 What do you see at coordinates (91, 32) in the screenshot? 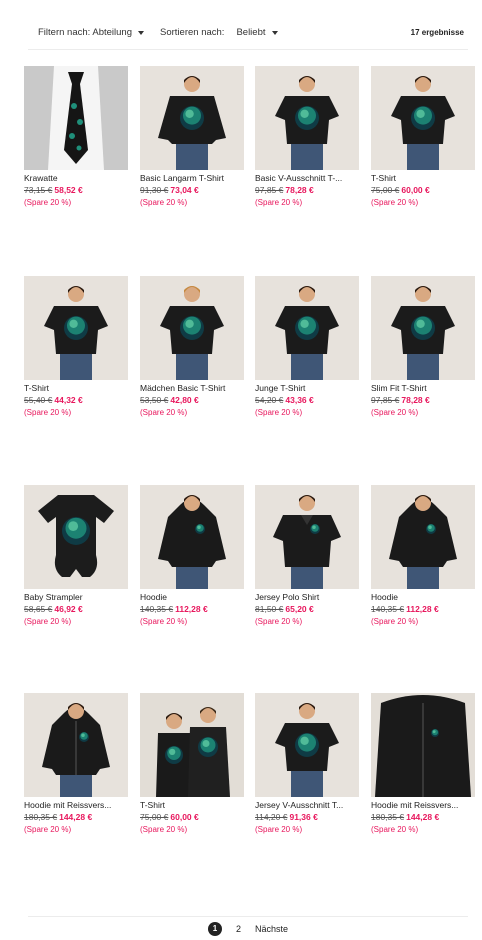
I see `filter-dropdown: Filtern nach: Abteilung` at bounding box center [91, 32].